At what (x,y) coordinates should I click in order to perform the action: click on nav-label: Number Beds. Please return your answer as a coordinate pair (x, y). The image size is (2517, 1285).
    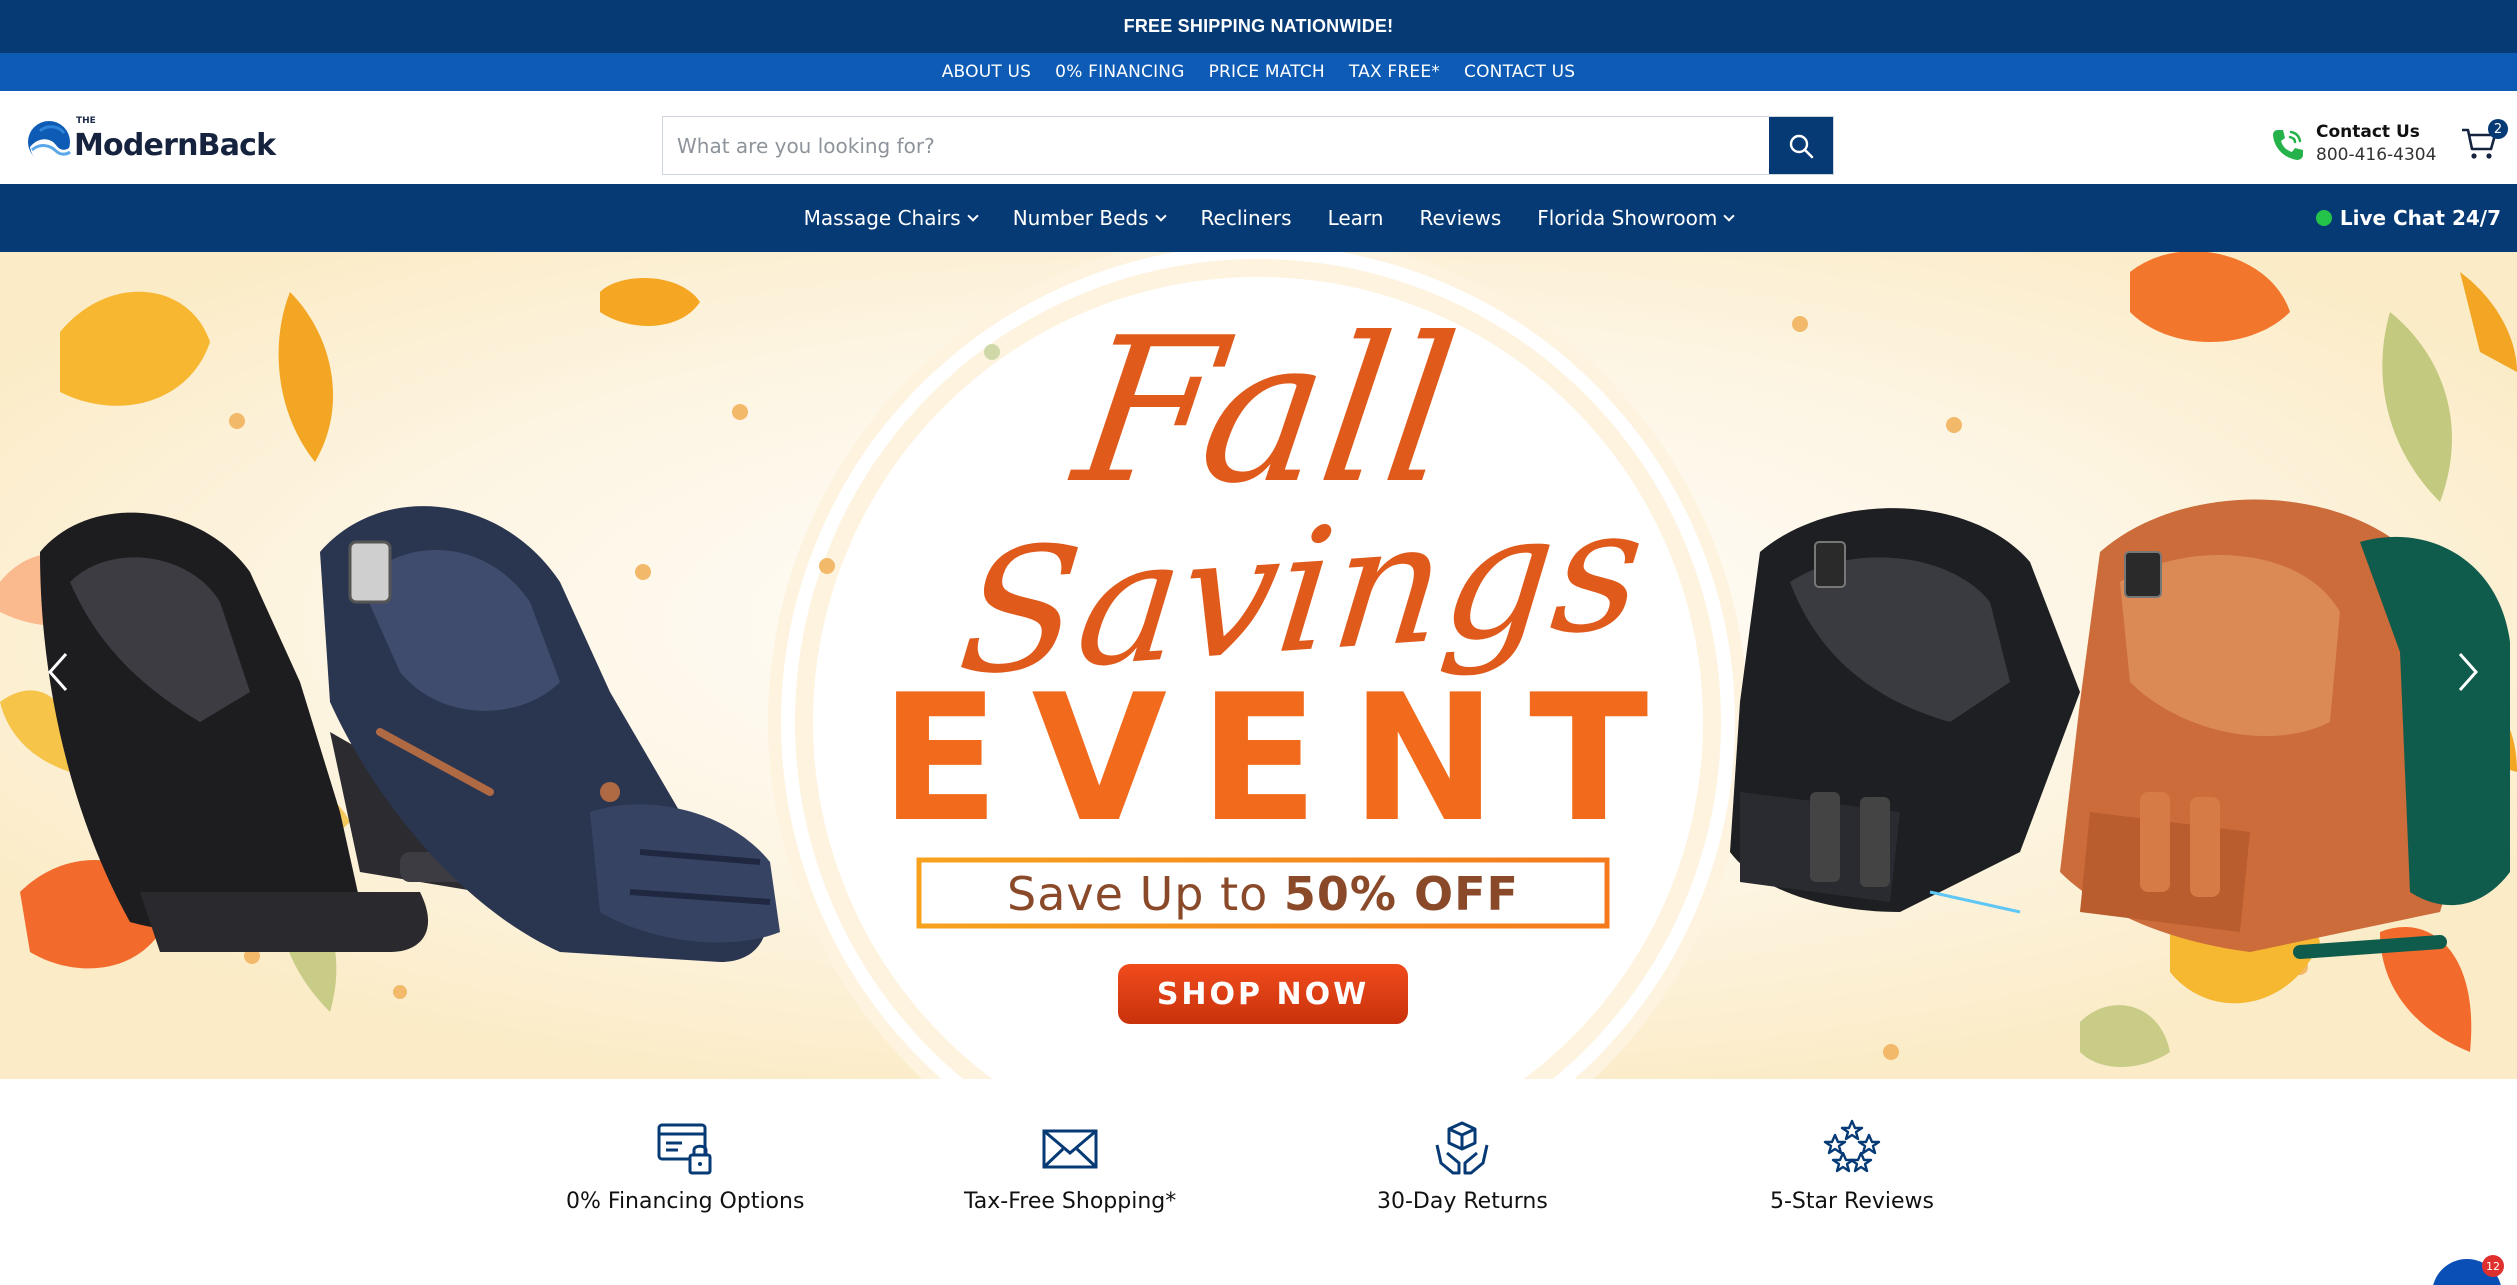
    Looking at the image, I should click on (1080, 218).